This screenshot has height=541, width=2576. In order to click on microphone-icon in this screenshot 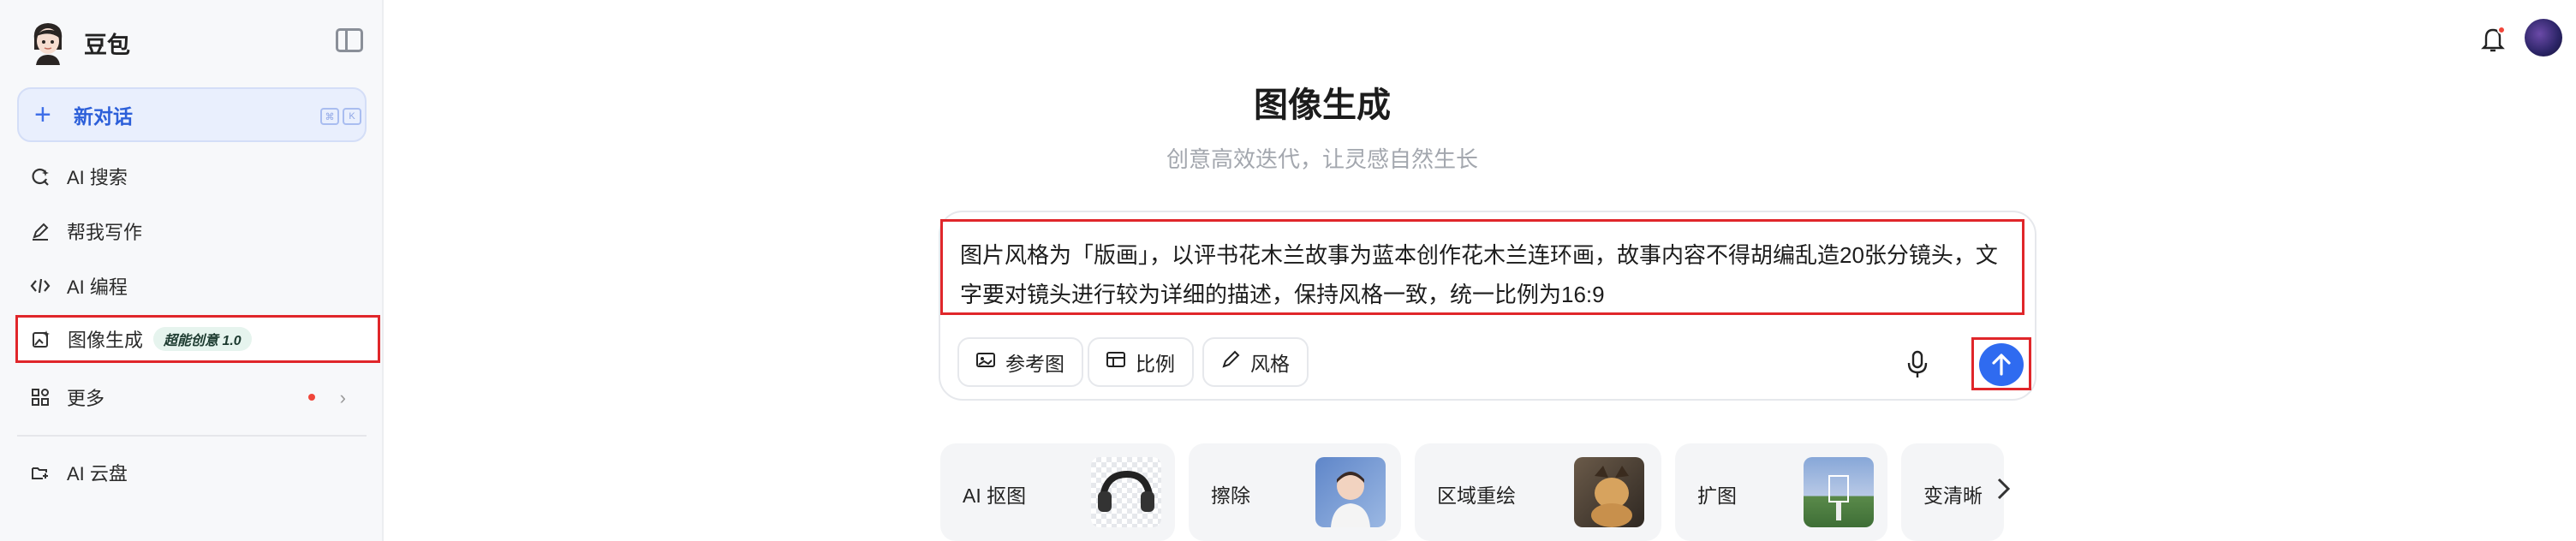, I will do `click(1917, 364)`.